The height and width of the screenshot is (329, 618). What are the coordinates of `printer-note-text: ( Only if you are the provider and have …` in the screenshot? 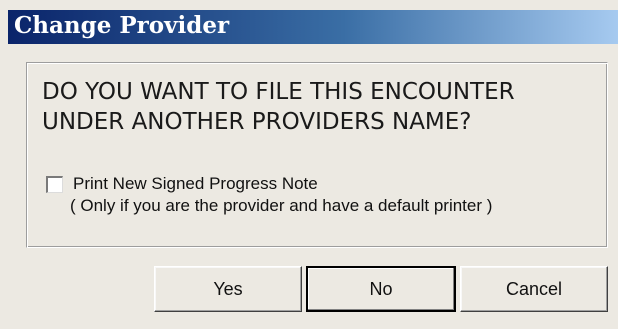 It's located at (281, 205).